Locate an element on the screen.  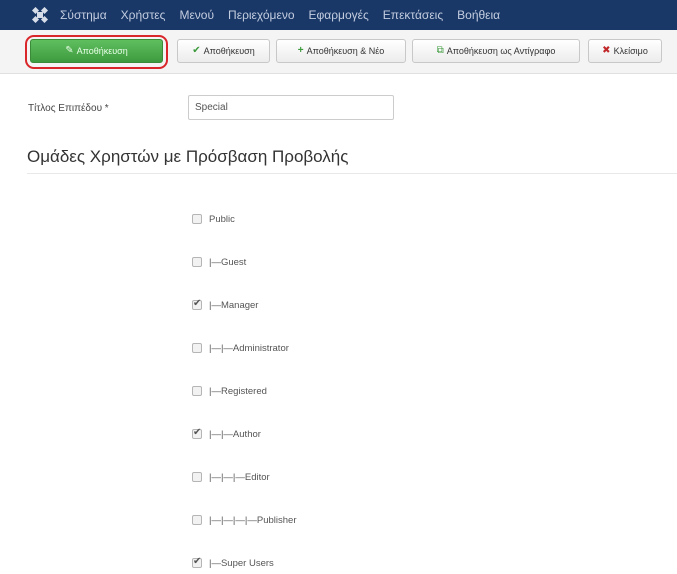
section-heading: Ομάδες Χρηστών με Πρόσβαση Προβολής is located at coordinates (188, 156).